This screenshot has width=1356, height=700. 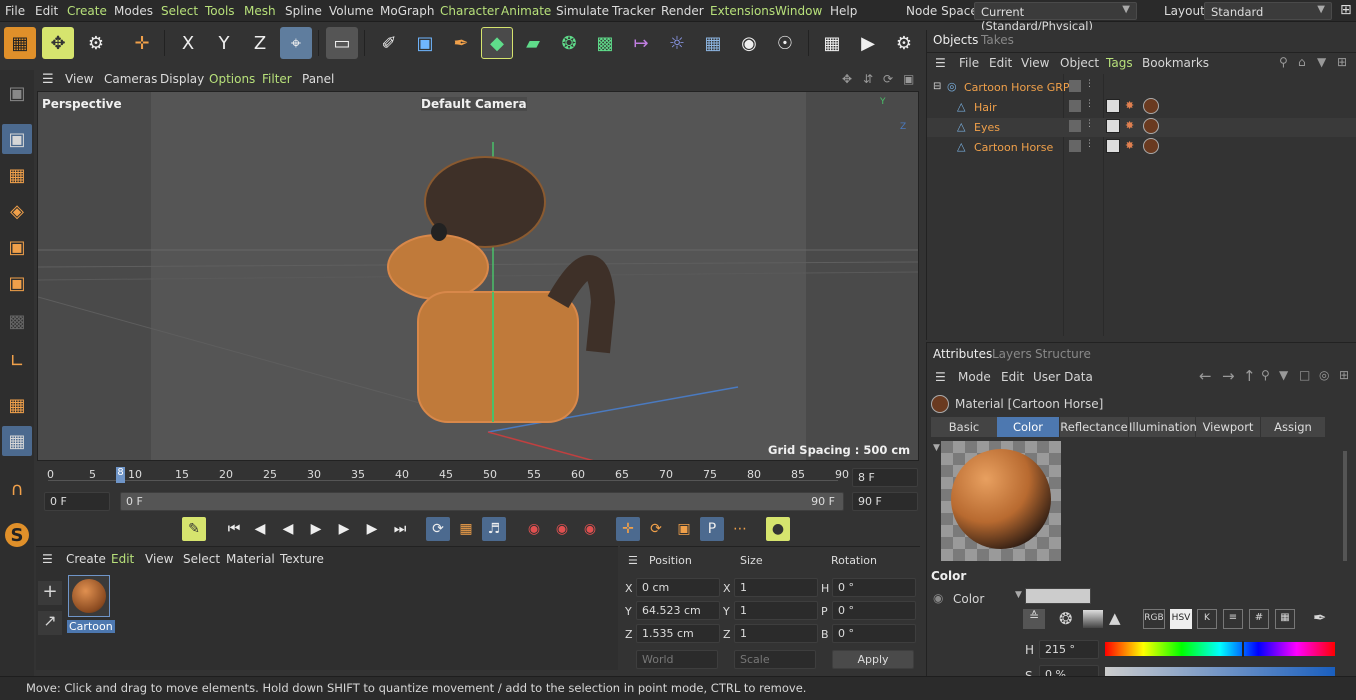 What do you see at coordinates (1012, 377) in the screenshot?
I see `attr-menu-edit: Edit` at bounding box center [1012, 377].